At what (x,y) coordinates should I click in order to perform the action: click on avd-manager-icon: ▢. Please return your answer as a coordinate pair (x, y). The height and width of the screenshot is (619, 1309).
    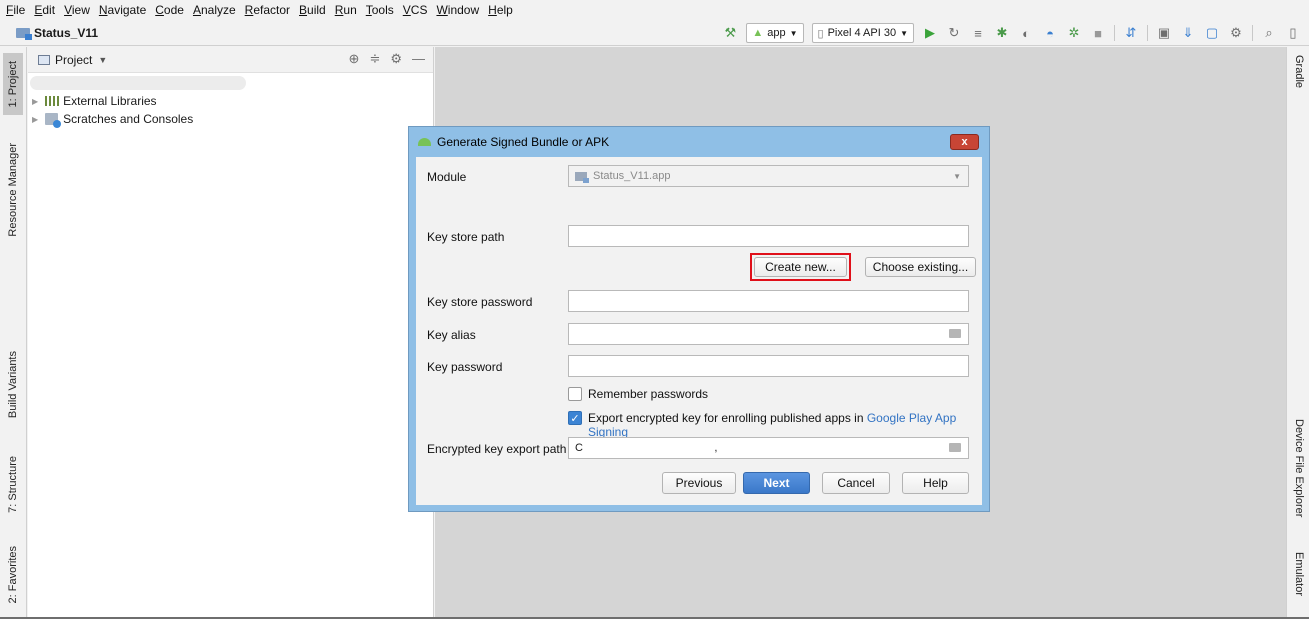
    Looking at the image, I should click on (1212, 33).